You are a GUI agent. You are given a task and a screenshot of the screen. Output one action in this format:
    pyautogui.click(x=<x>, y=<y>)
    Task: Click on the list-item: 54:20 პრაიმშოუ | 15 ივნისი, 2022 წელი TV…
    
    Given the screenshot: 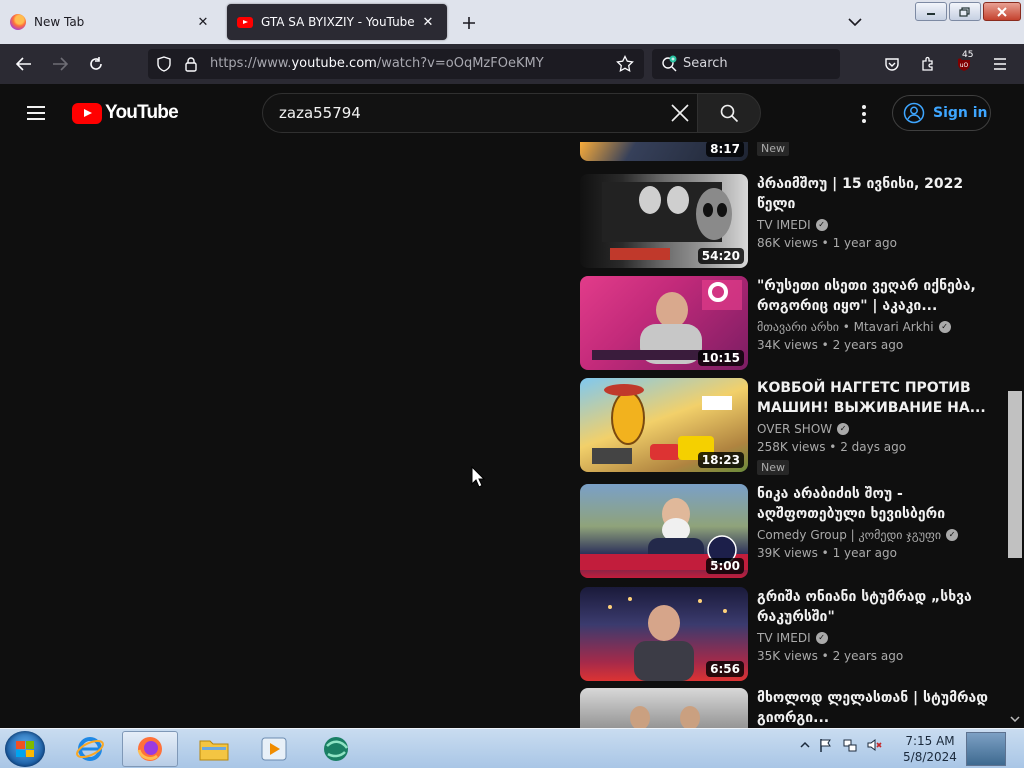 What is the action you would take?
    pyautogui.click(x=790, y=221)
    